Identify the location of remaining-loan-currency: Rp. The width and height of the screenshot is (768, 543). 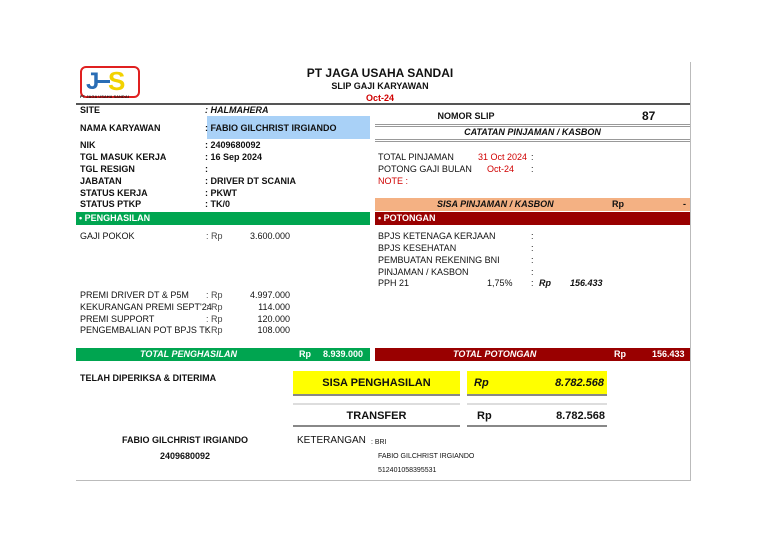
(618, 204).